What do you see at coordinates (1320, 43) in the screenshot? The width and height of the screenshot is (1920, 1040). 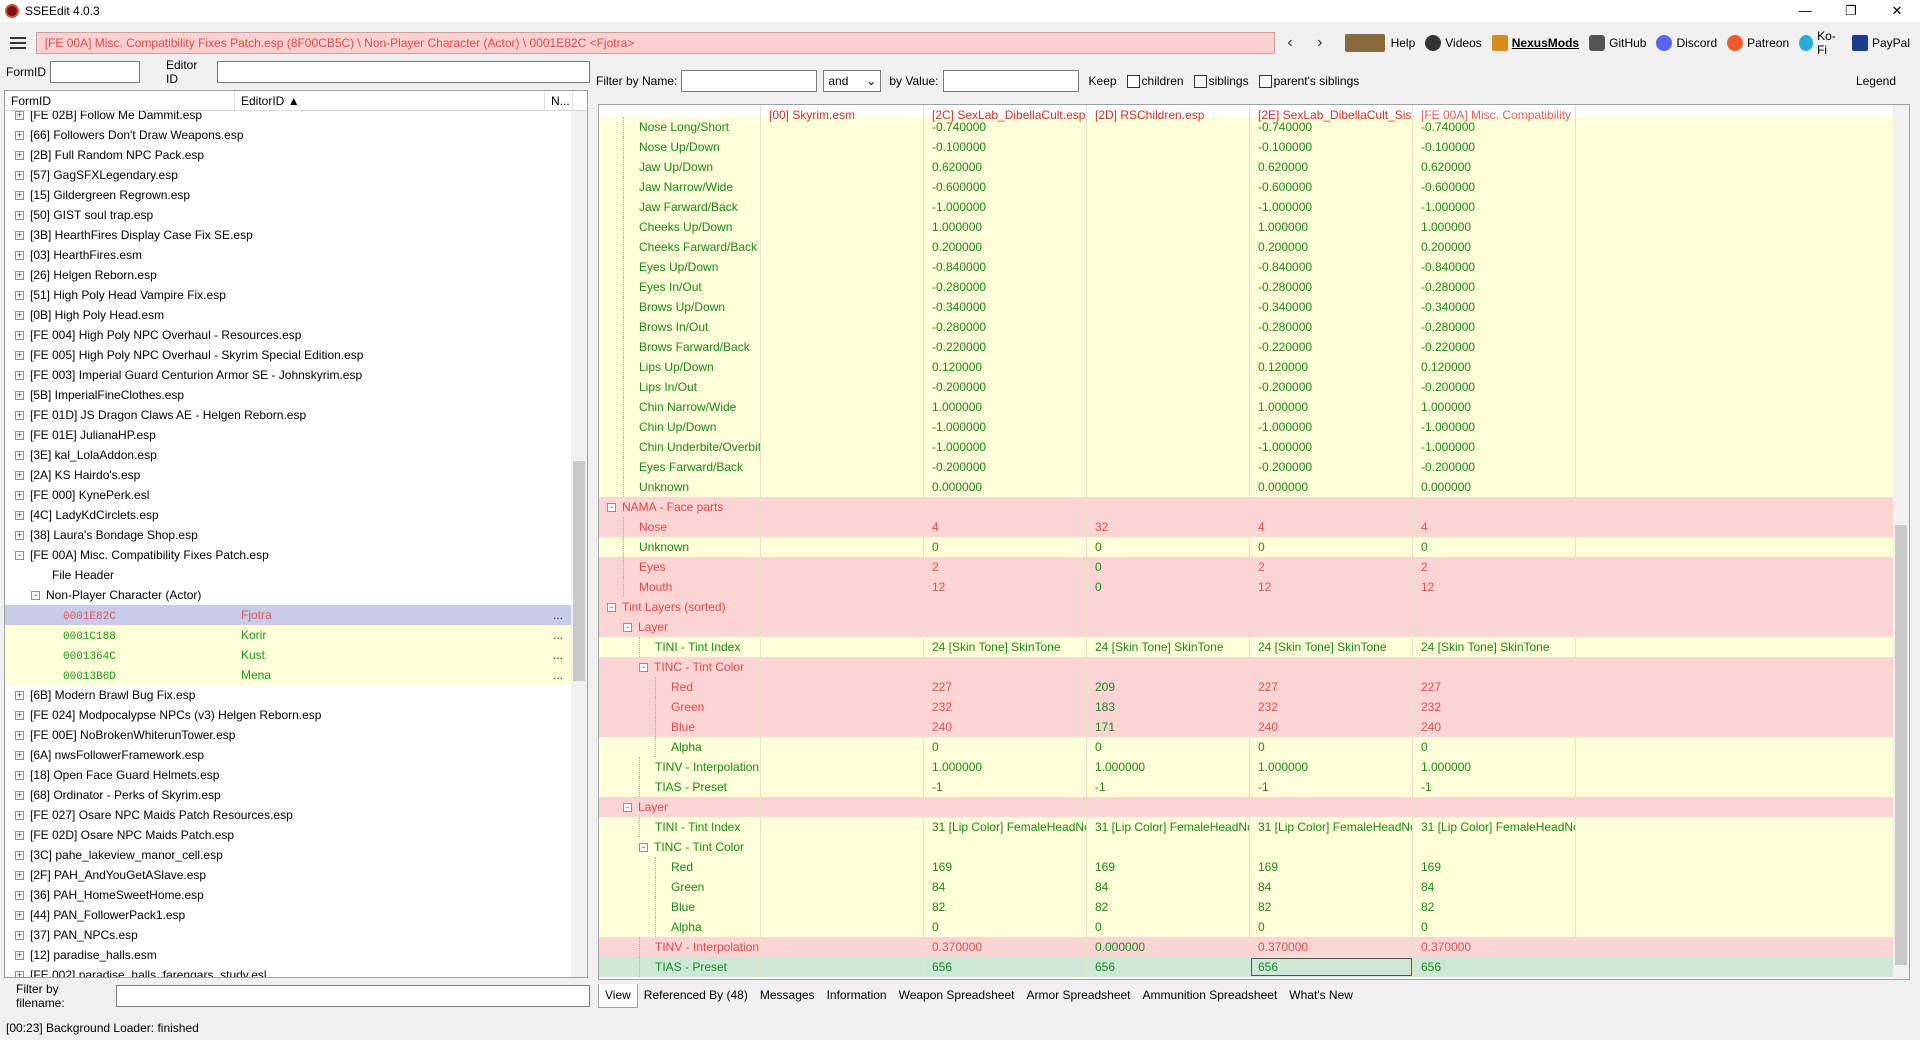 I see `forward-arrow-icon: ›` at bounding box center [1320, 43].